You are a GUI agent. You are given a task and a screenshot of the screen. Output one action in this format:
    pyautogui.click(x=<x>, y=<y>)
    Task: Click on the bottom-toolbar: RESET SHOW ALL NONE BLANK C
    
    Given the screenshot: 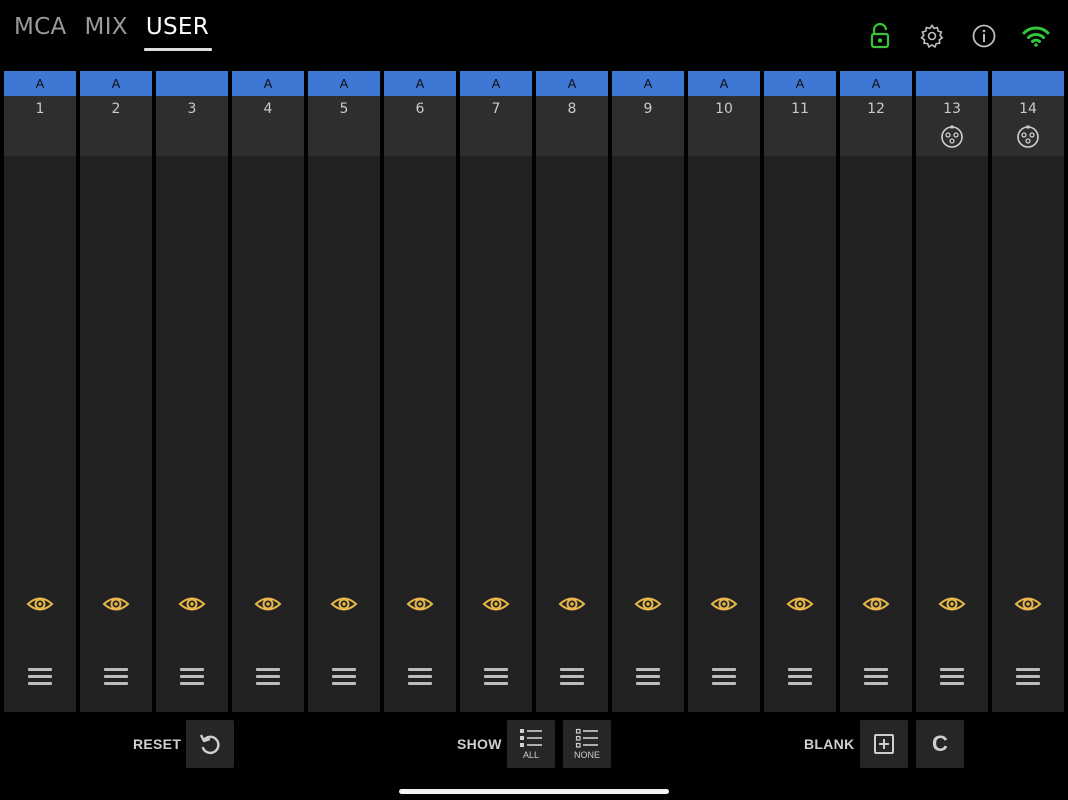 What is the action you would take?
    pyautogui.click(x=534, y=745)
    